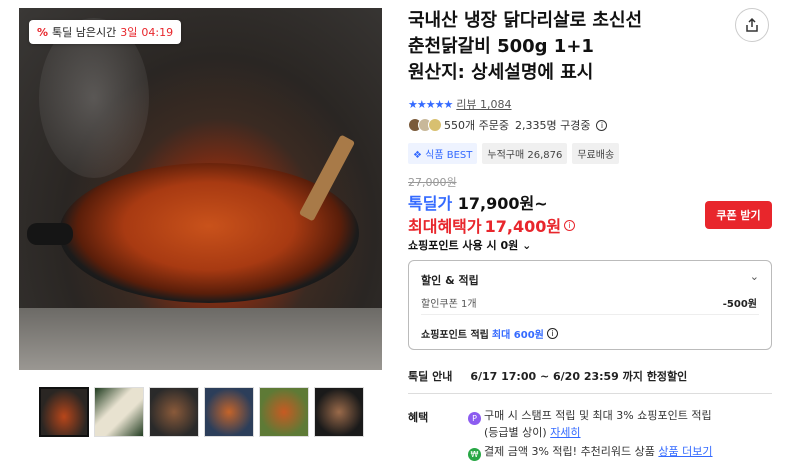 The image size is (800, 468). I want to click on deal-price: 톡딜가 17,900원~, so click(478, 202).